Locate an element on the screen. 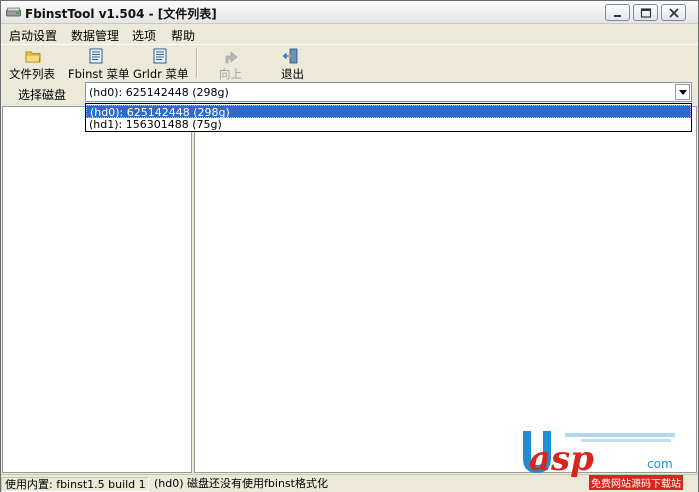  maximize-button is located at coordinates (645, 12).